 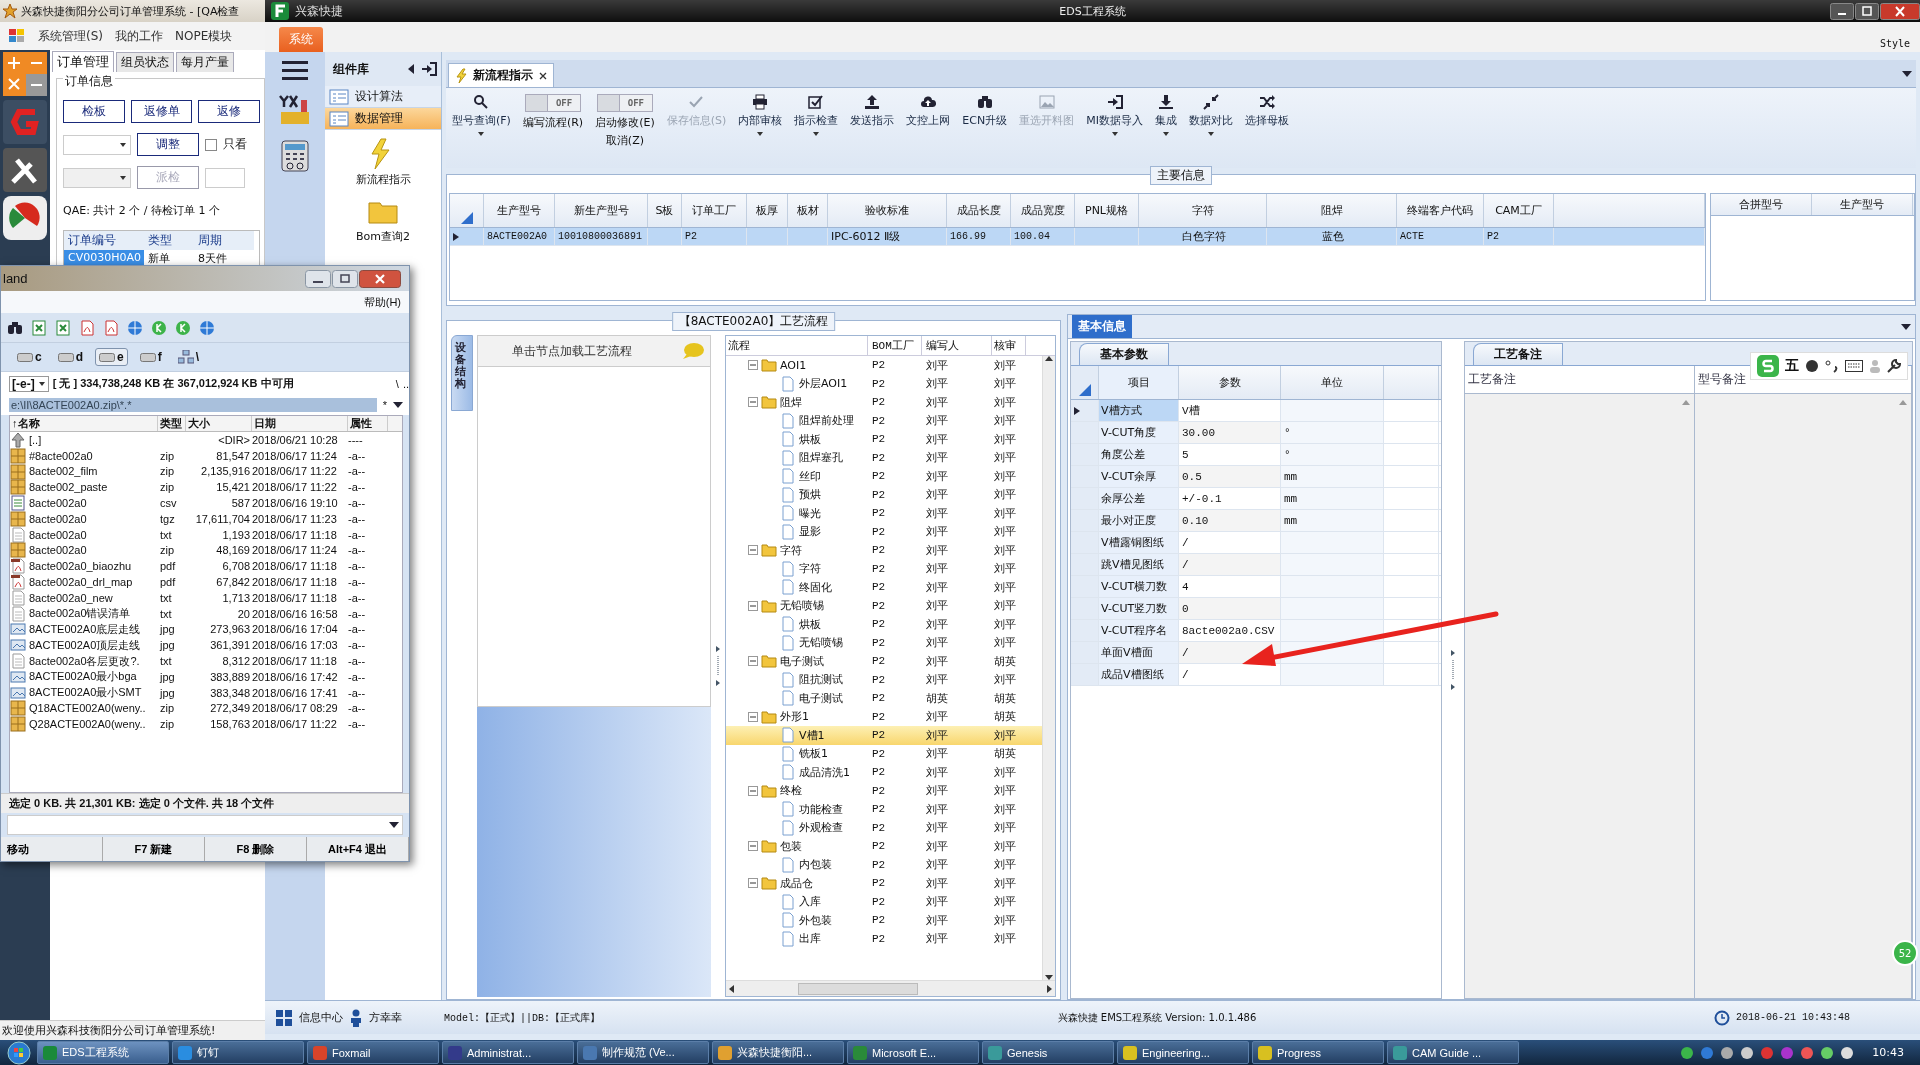 What do you see at coordinates (206, 550) in the screenshot?
I see `file-row: 8acte002a0 zip 48,169 2018/06/17 11:24 -a--` at bounding box center [206, 550].